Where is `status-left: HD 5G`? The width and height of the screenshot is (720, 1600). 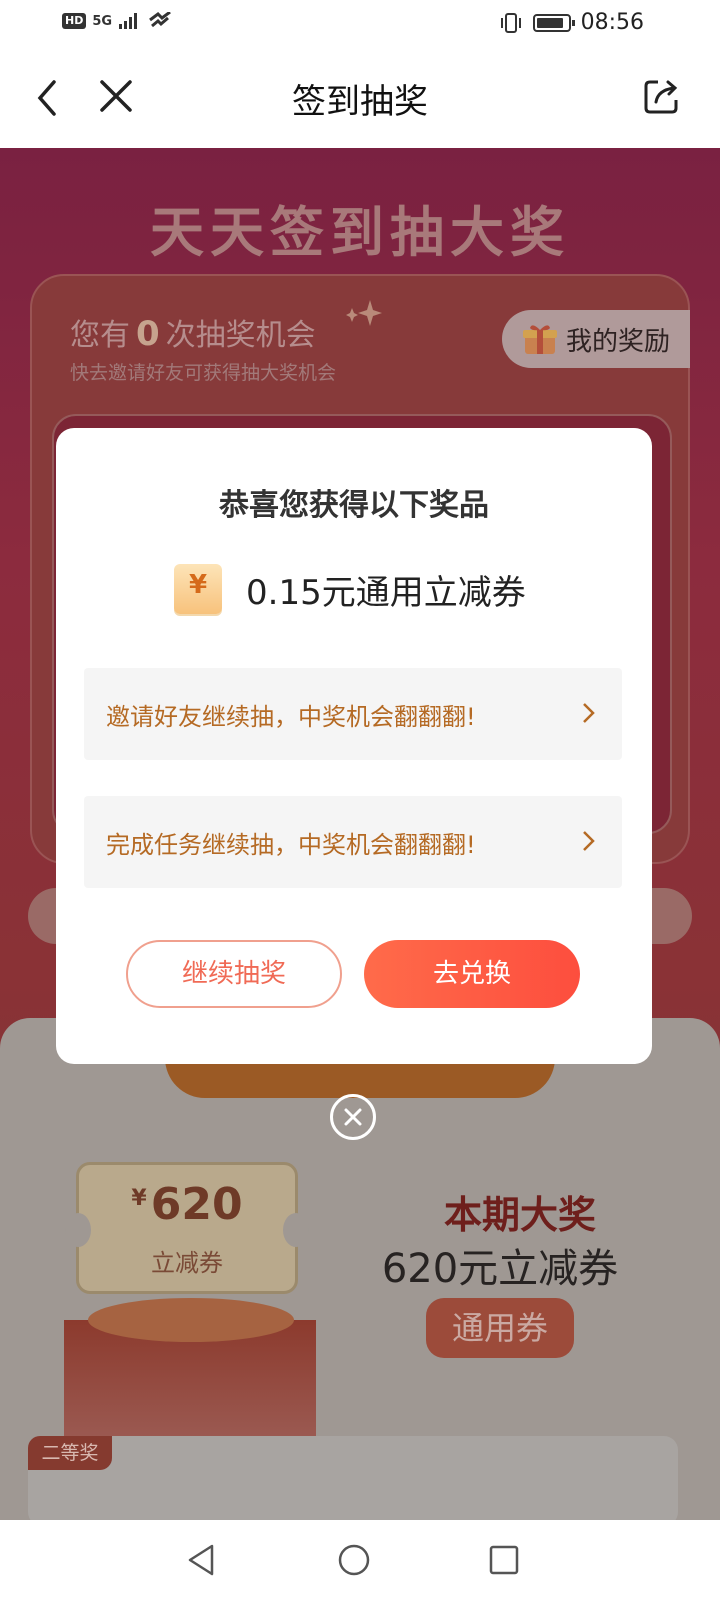 status-left: HD 5G is located at coordinates (117, 21).